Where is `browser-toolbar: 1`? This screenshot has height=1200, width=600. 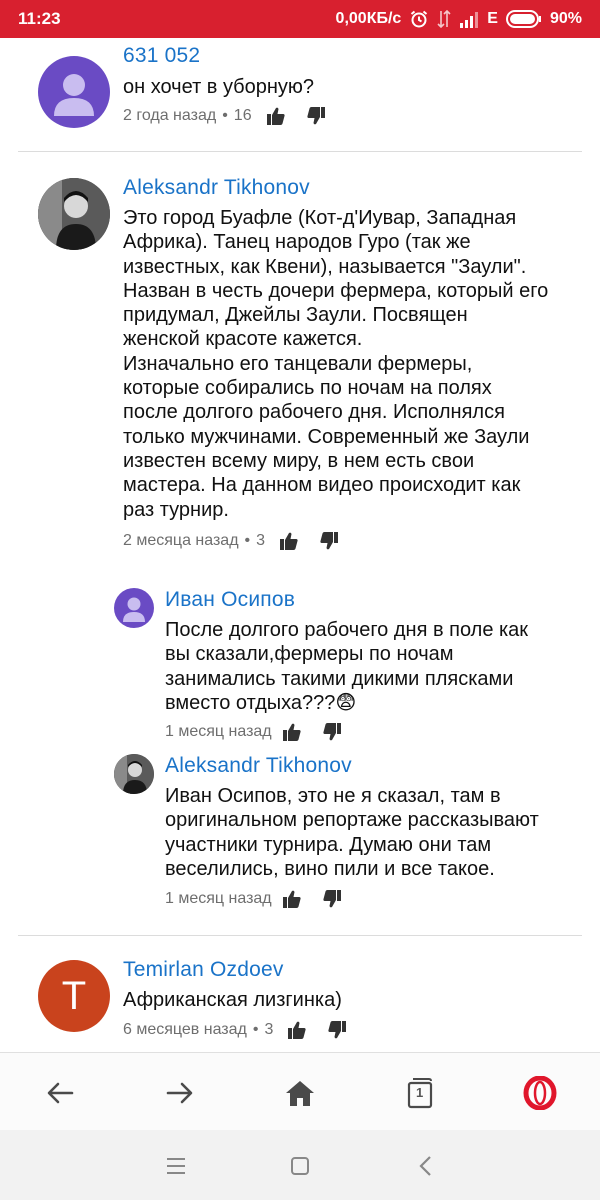
browser-toolbar: 1 is located at coordinates (300, 1091).